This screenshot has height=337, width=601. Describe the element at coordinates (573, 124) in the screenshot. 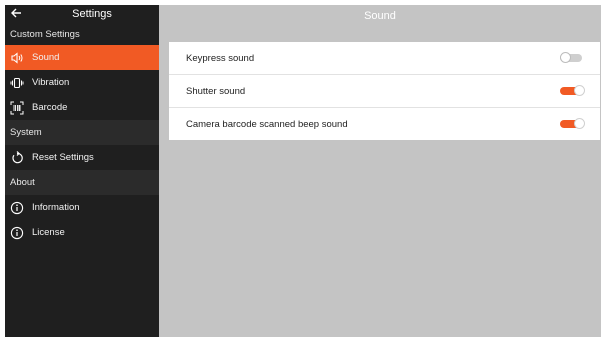

I see `barcode-beep-sound-toggle` at that location.